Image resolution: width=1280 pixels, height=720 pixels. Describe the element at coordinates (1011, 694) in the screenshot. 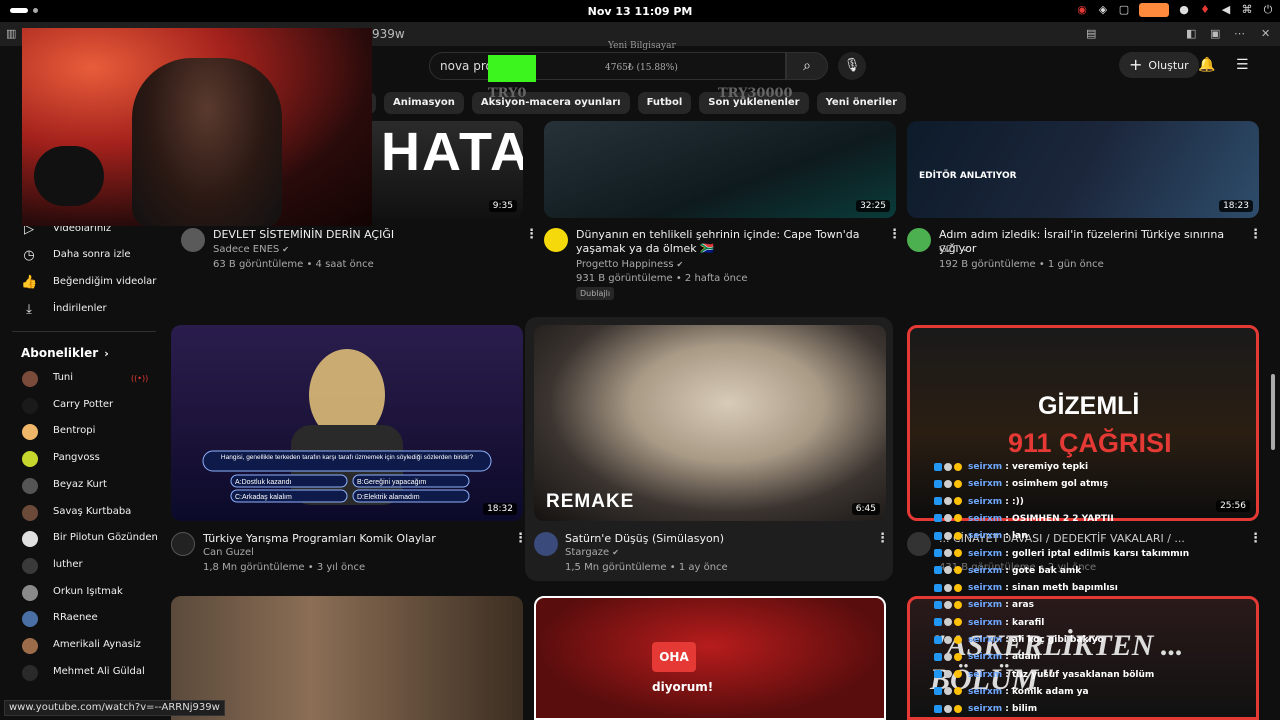

I see `chat-message: seirxm : komik adam ya` at that location.